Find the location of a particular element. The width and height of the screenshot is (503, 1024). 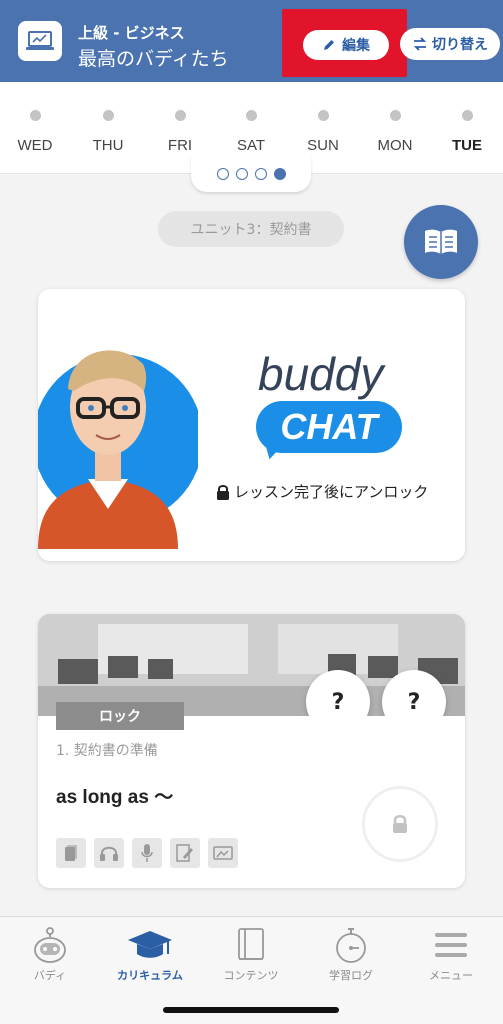

switch-button: 切り替え is located at coordinates (450, 44).